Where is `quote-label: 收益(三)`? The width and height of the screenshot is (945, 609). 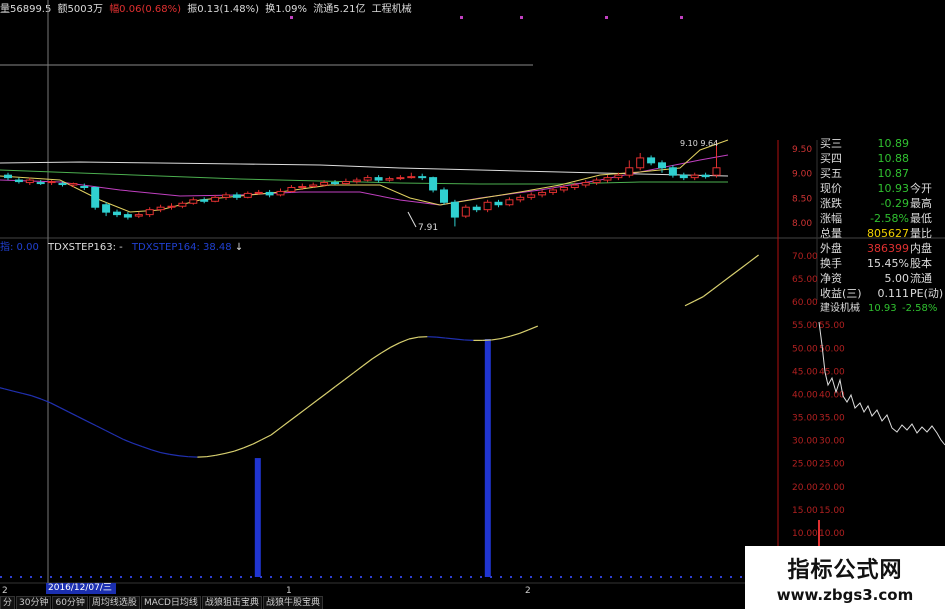 quote-label: 收益(三) is located at coordinates (841, 293).